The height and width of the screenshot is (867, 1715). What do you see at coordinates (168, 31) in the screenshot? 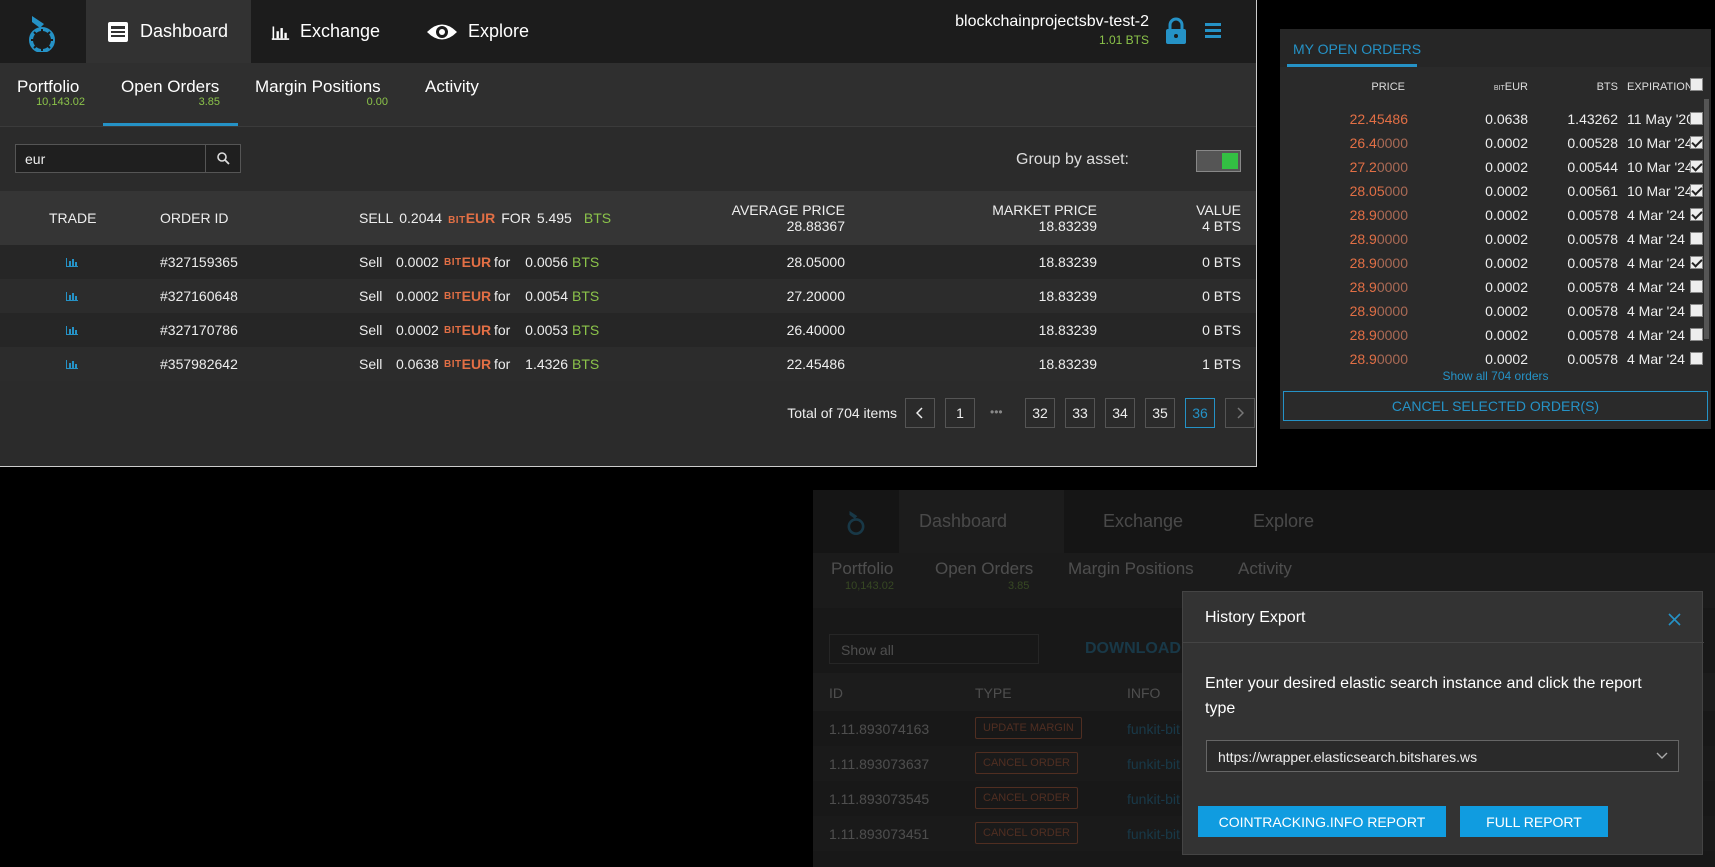
I see `nav-tab-dashboard: Dashboard` at bounding box center [168, 31].